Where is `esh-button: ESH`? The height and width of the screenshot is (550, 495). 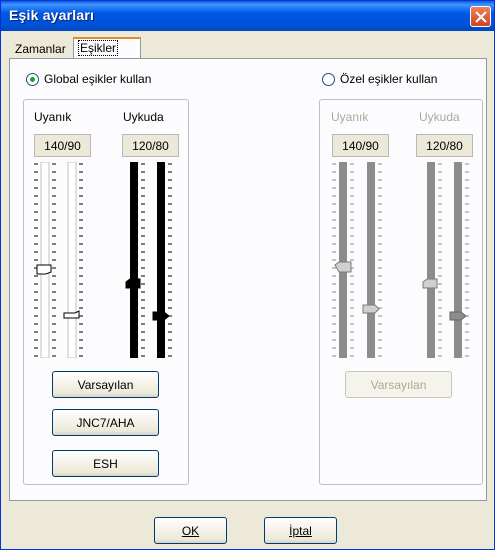
esh-button: ESH is located at coordinates (105, 463).